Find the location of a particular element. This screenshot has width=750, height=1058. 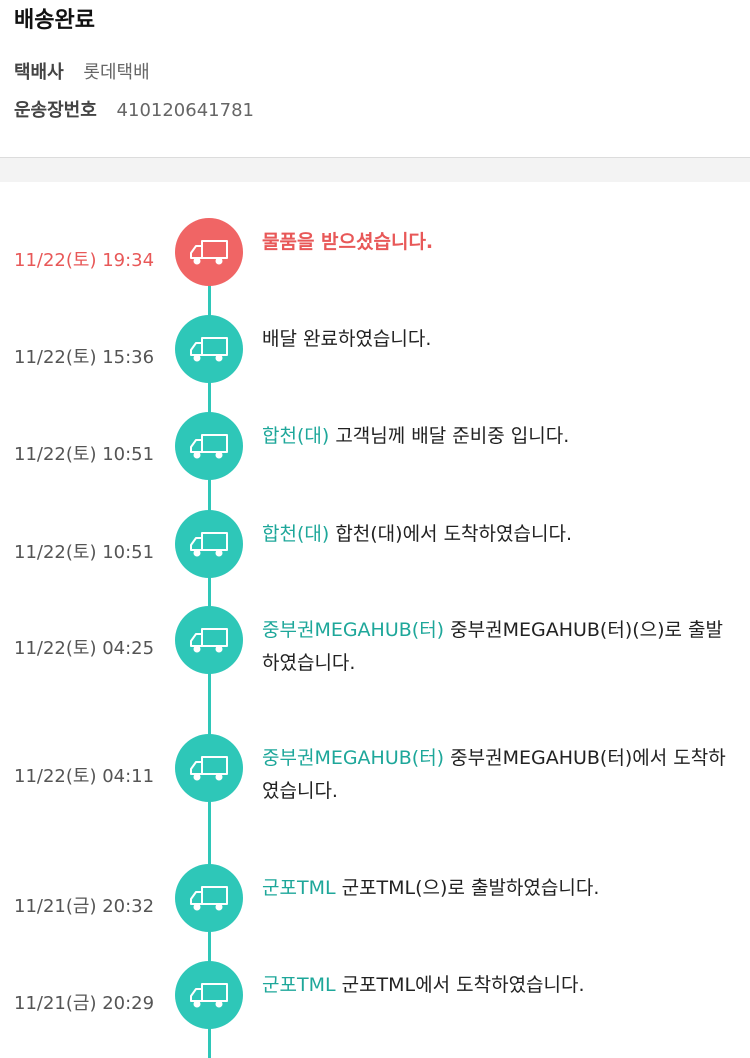

event-text: 물품을 받으셨습니다. is located at coordinates (497, 242).